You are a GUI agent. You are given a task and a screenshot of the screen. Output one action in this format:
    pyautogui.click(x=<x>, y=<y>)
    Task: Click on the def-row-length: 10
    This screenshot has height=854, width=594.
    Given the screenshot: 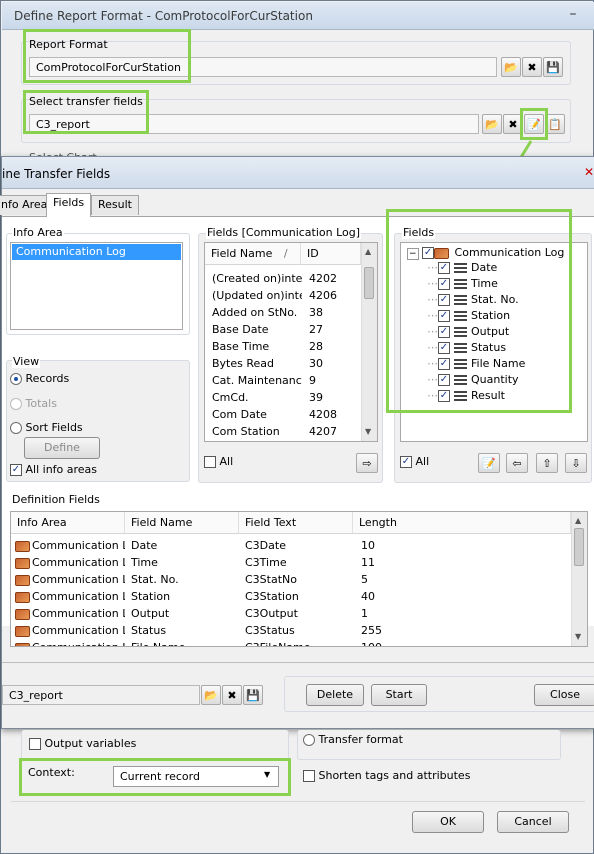 What is the action you would take?
    pyautogui.click(x=368, y=545)
    